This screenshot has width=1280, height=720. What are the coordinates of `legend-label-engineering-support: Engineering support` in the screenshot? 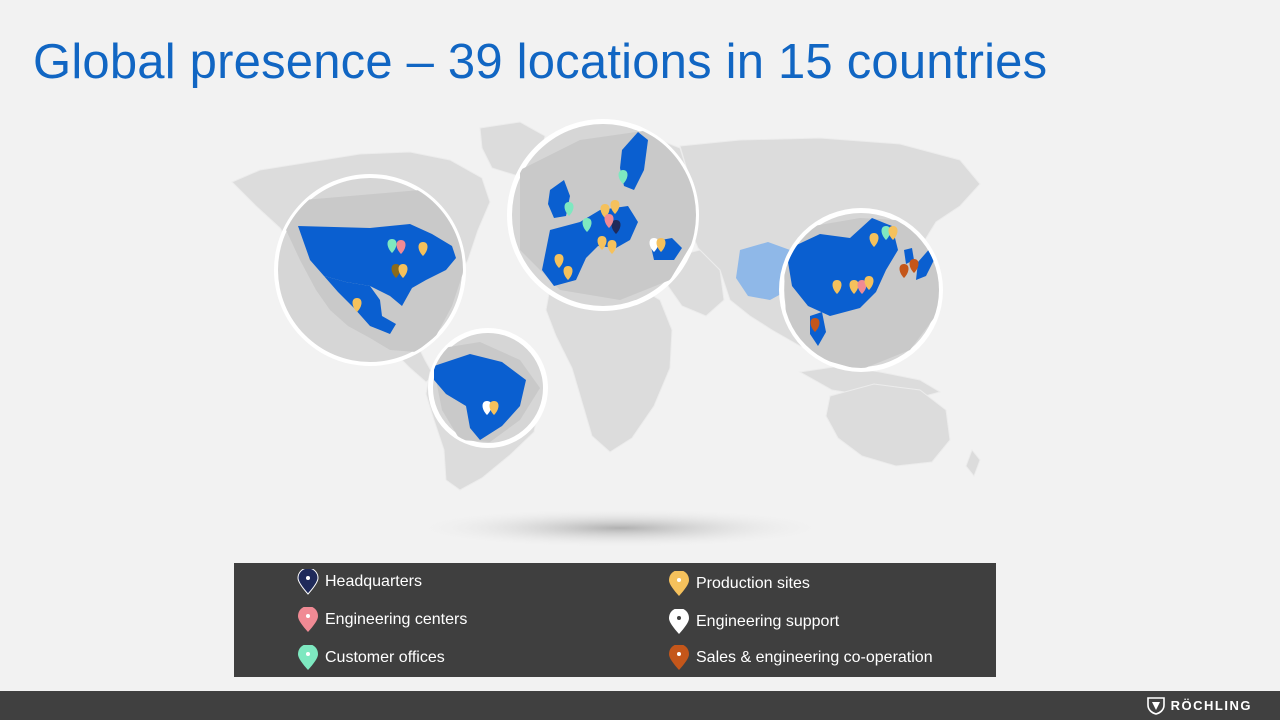 It's located at (768, 621).